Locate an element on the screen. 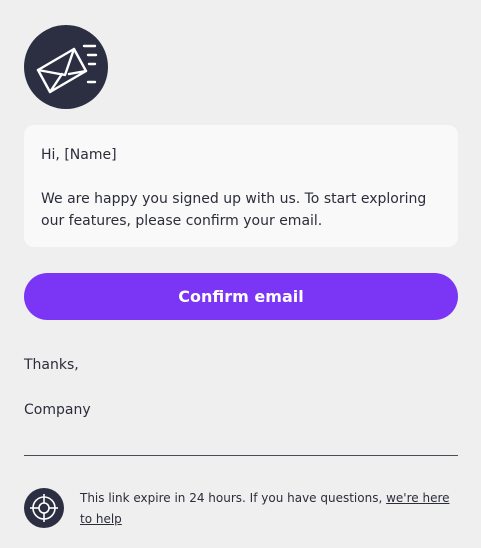 The height and width of the screenshot is (548, 481). thanks-text: Thanks, is located at coordinates (51, 365).